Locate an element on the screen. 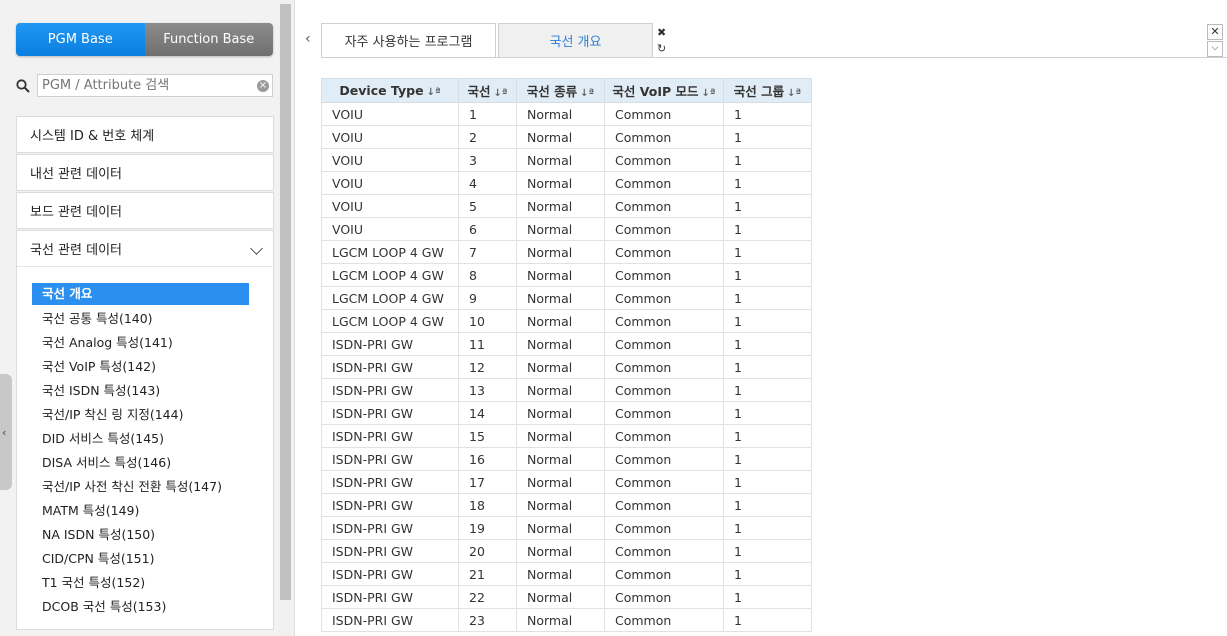 This screenshot has width=1227, height=636. table-row: LGCM LOOP 4 GW 7 Normal Common 1 is located at coordinates (566, 252).